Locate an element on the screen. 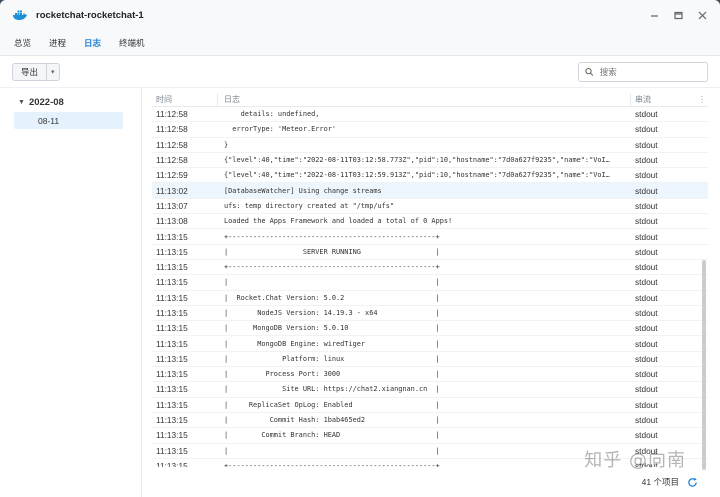 The height and width of the screenshot is (497, 720). date-item-selected: 08-11 is located at coordinates (68, 120).